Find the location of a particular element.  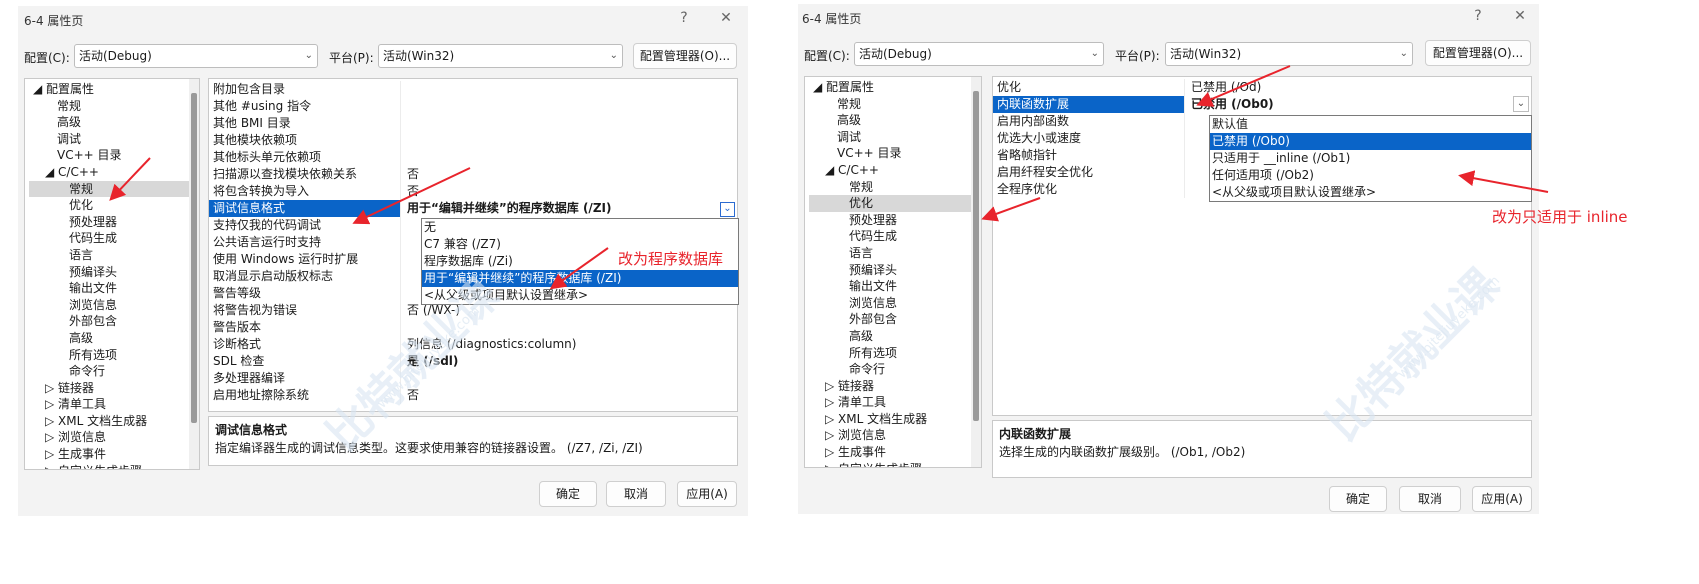

chevron-down-icon: ⌄ is located at coordinates (613, 55).